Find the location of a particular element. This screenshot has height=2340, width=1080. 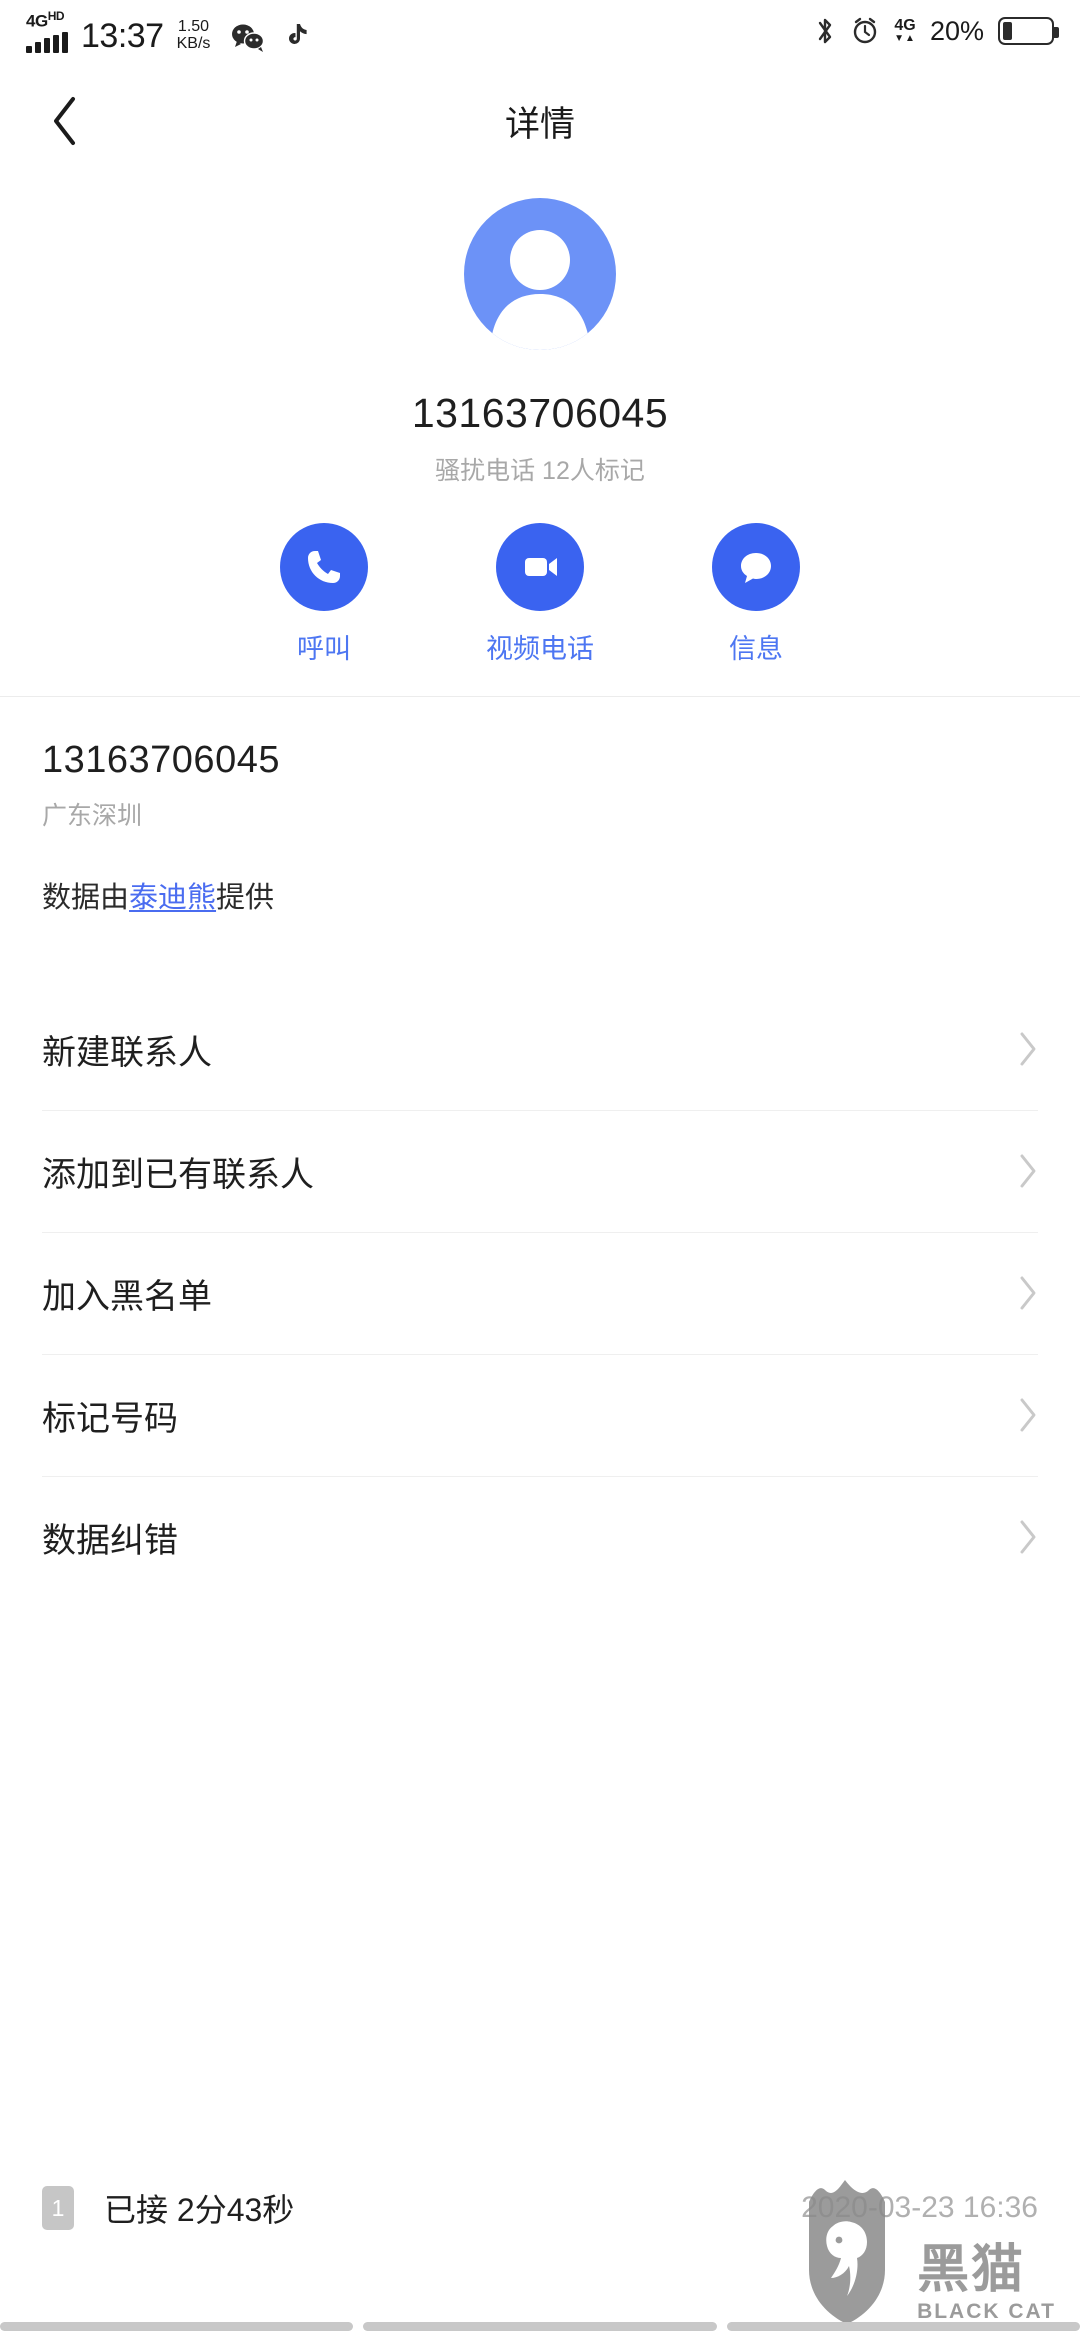

cat-silhouette-icon is located at coordinates (847, 2252).